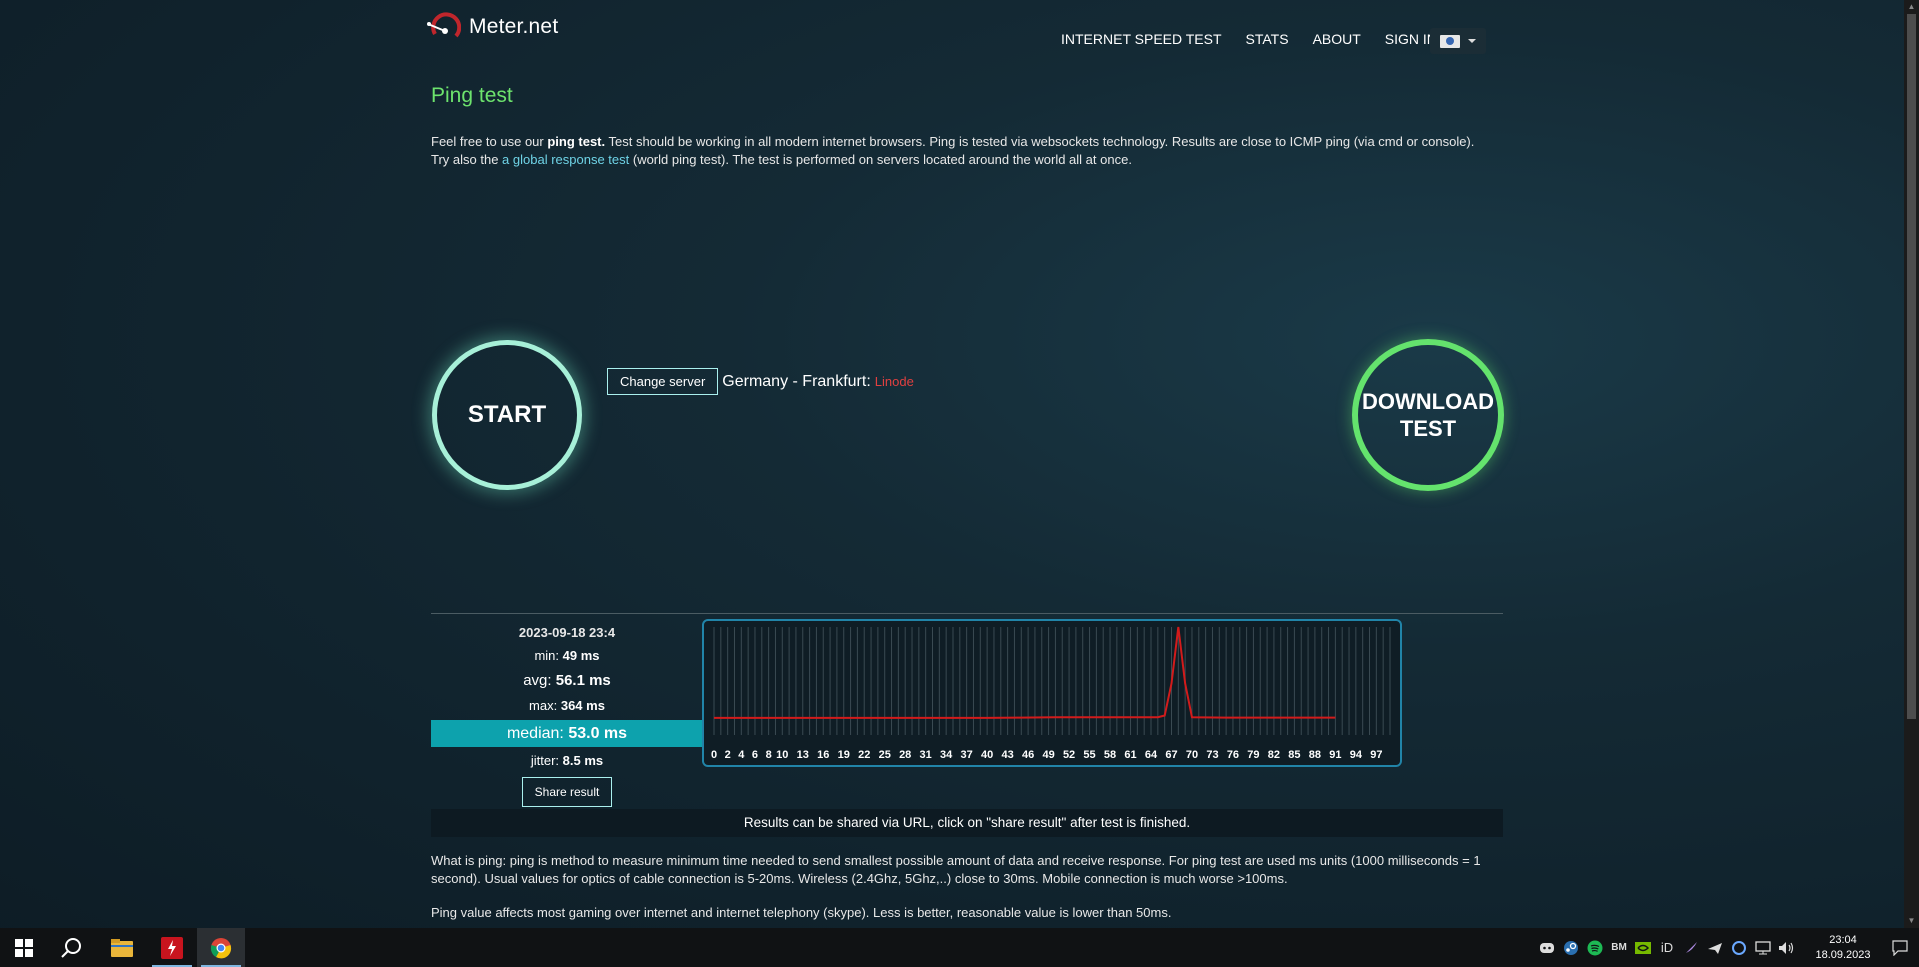 This screenshot has width=1919, height=967. Describe the element at coordinates (1048, 755) in the screenshot. I see `chart-x-tick-label: 49` at that location.